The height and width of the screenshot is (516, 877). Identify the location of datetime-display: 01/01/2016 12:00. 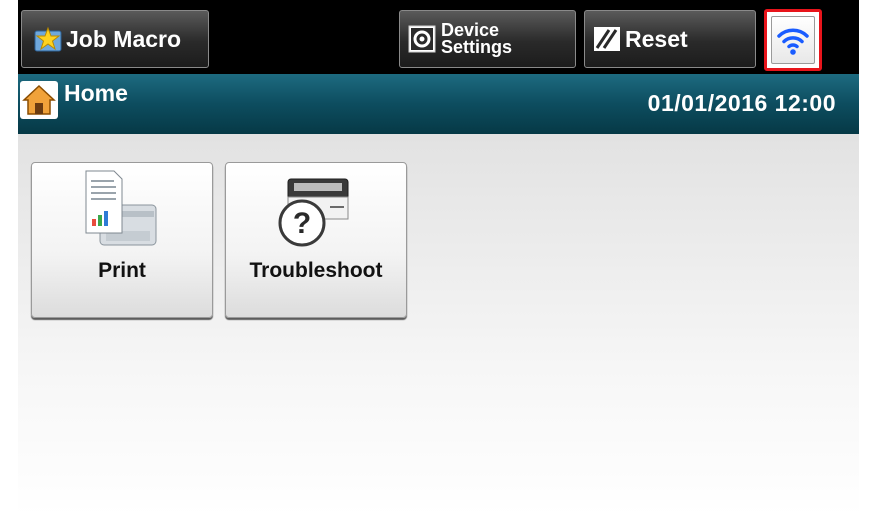
(741, 103).